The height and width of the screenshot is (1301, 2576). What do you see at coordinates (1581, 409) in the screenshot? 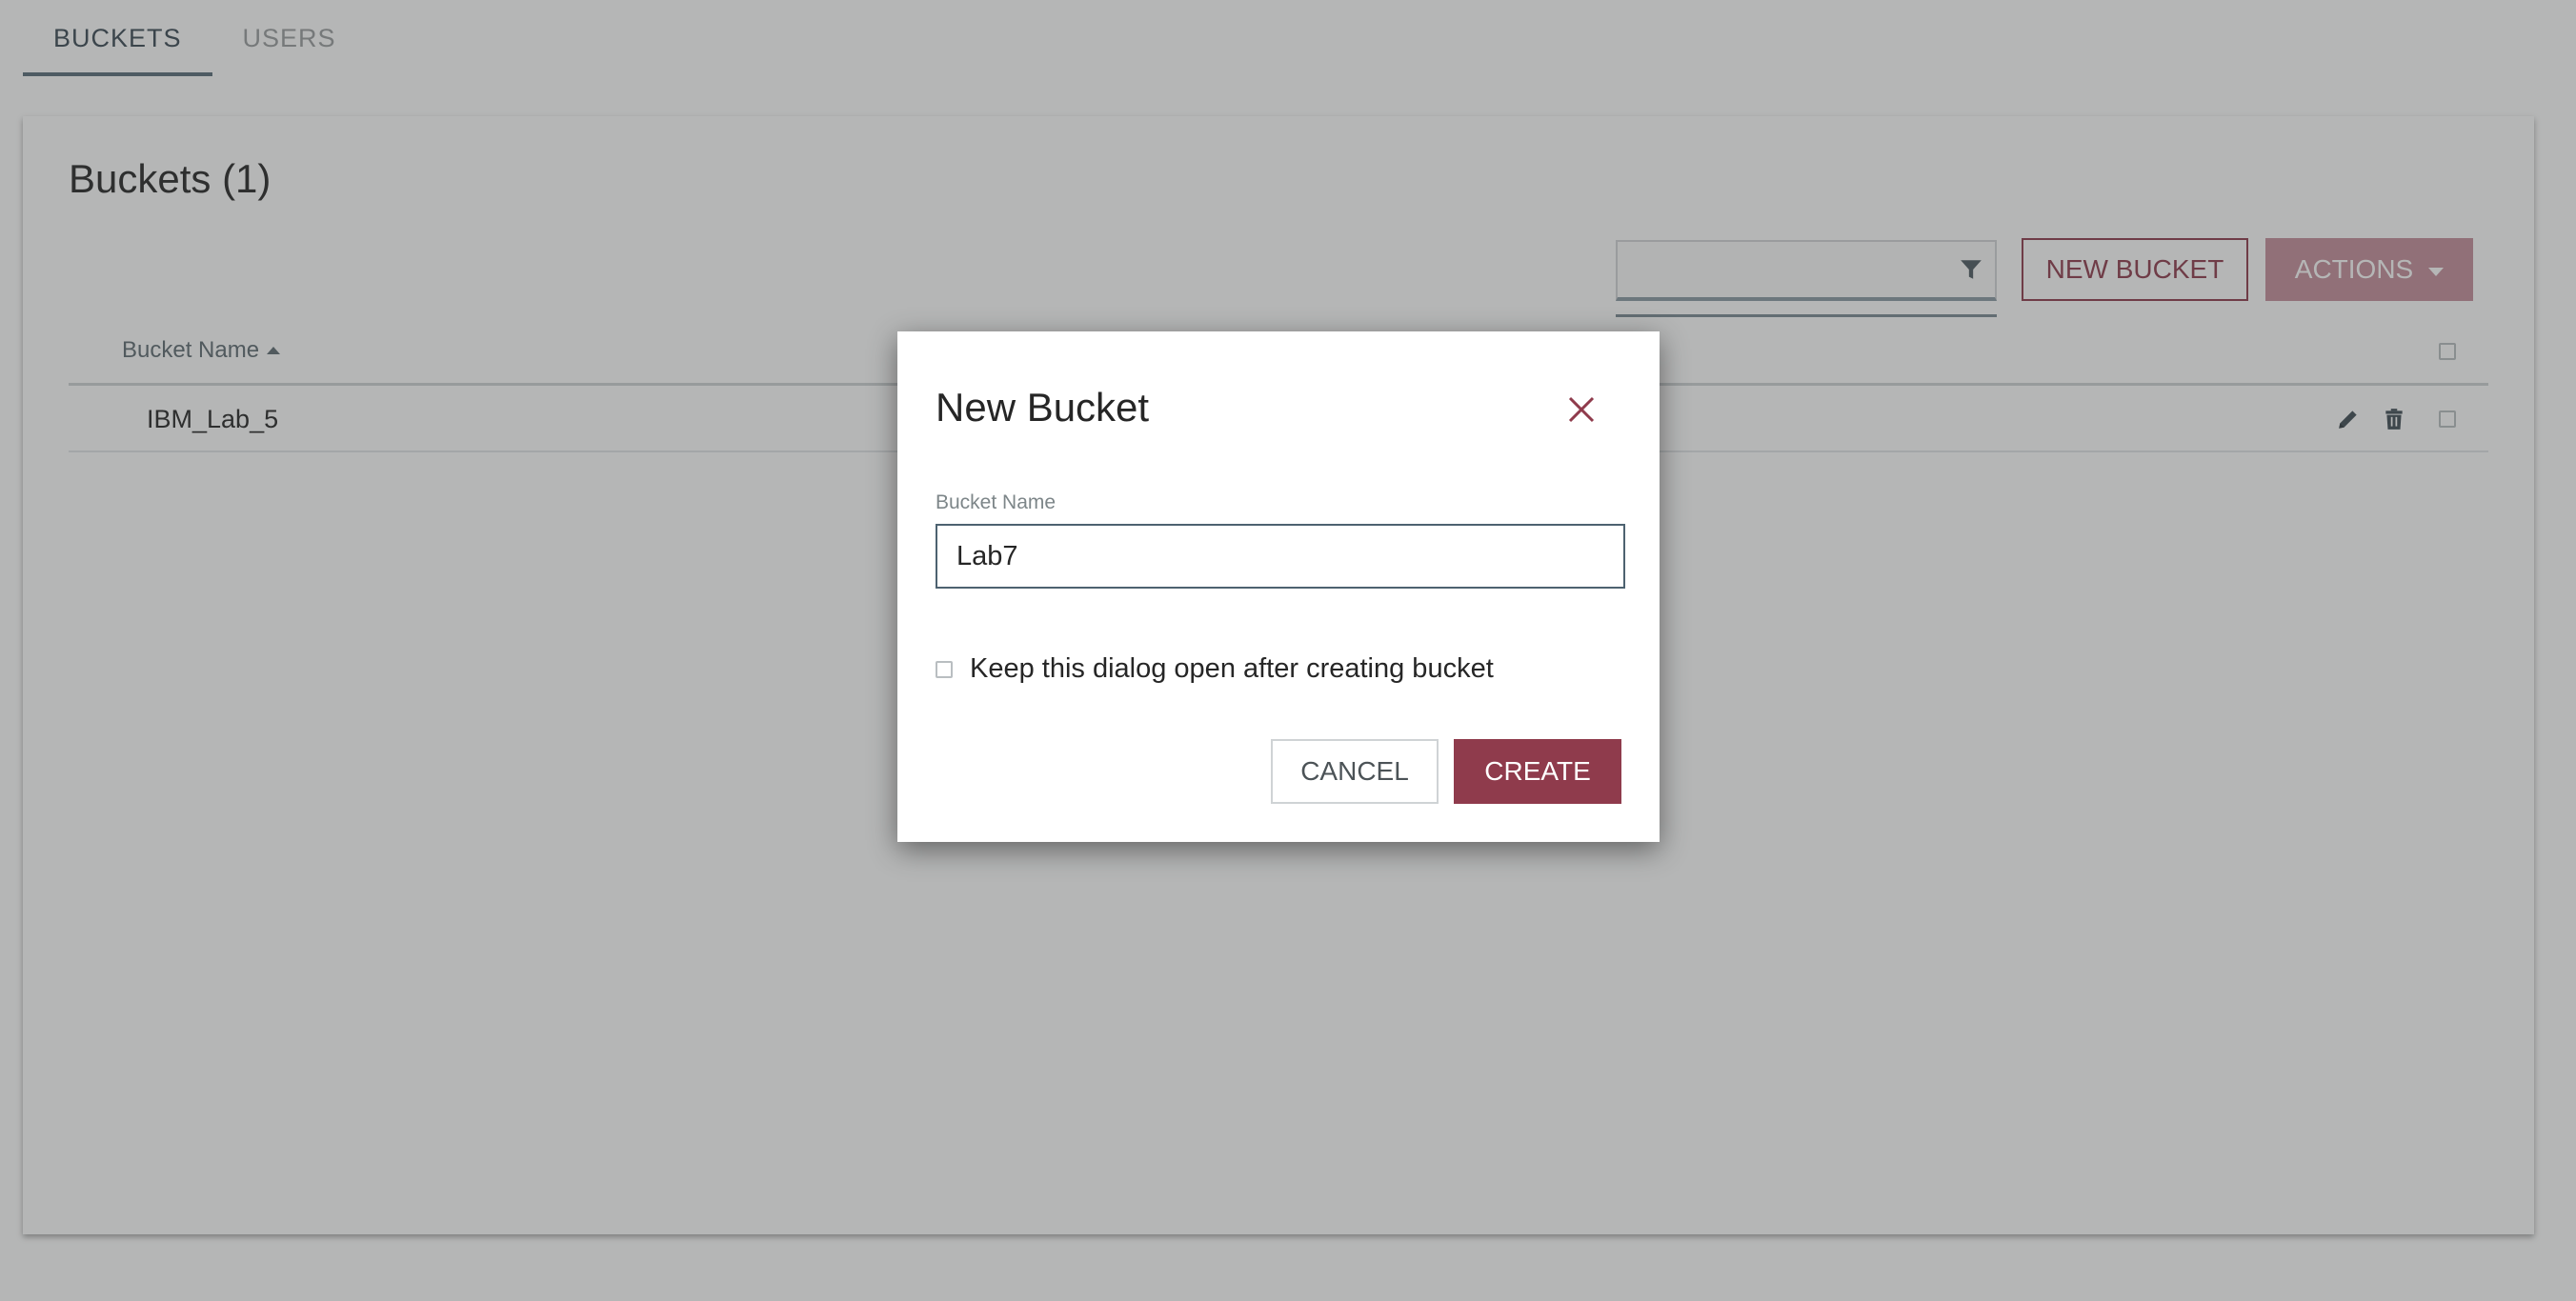
I see `close-icon` at bounding box center [1581, 409].